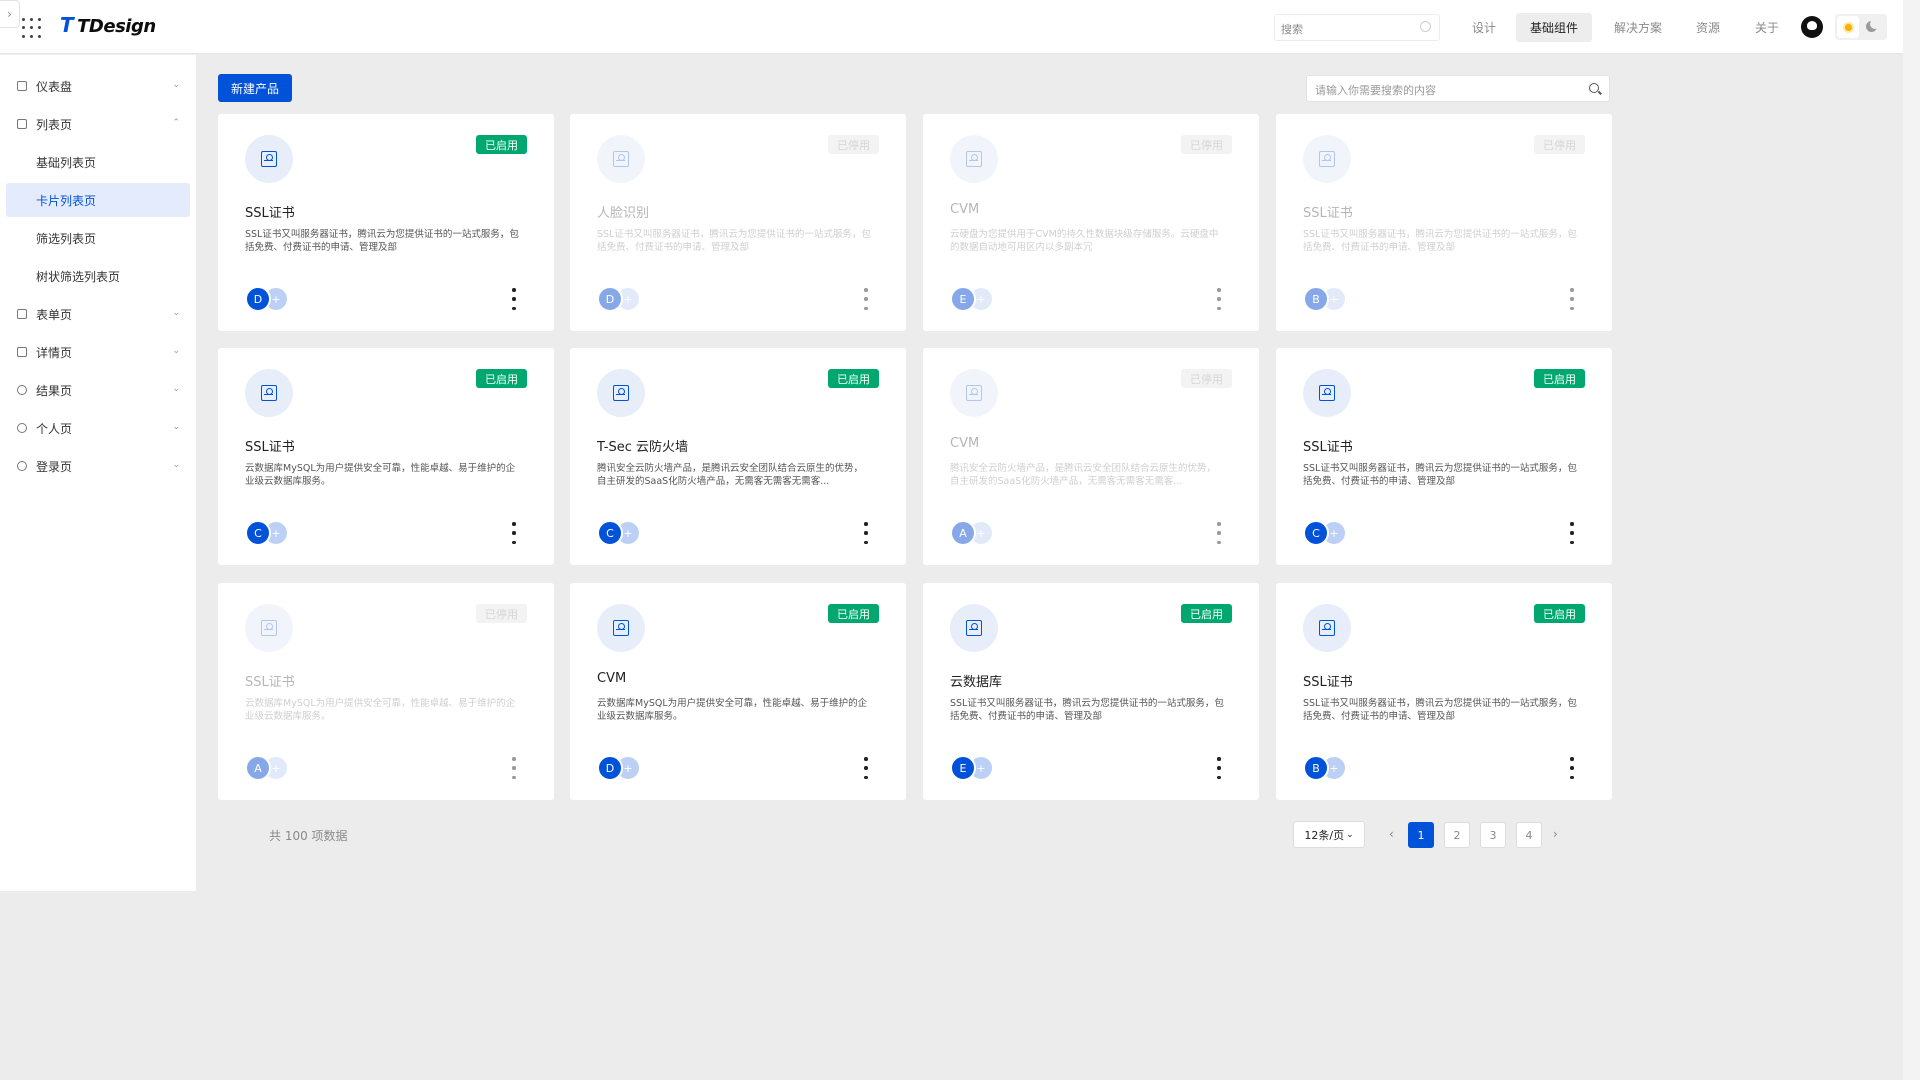 Image resolution: width=1920 pixels, height=1080 pixels. What do you see at coordinates (1554, 27) in the screenshot?
I see `nav-item-components: 基础组件` at bounding box center [1554, 27].